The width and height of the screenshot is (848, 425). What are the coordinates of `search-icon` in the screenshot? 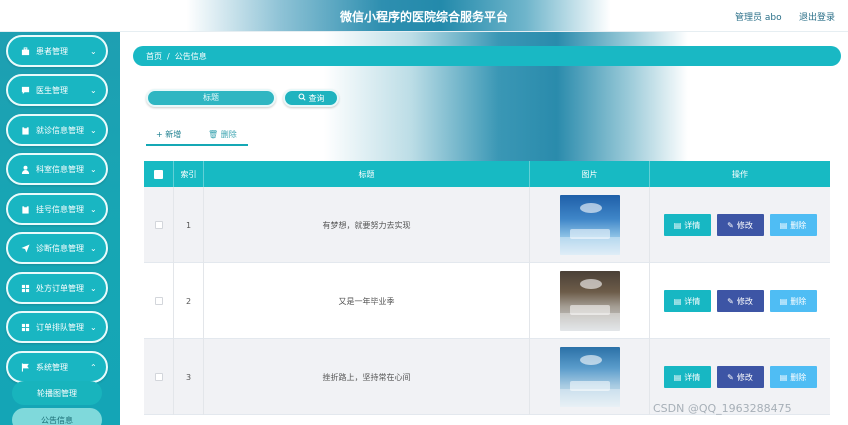 It's located at (302, 98).